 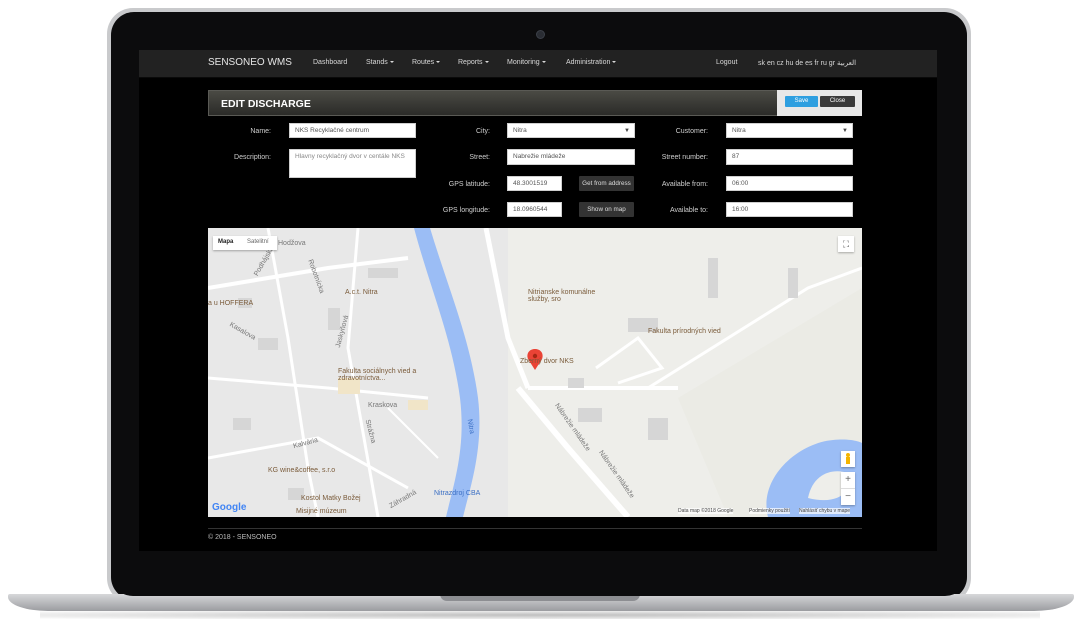 I want to click on nav-stands: Stands, so click(x=380, y=62).